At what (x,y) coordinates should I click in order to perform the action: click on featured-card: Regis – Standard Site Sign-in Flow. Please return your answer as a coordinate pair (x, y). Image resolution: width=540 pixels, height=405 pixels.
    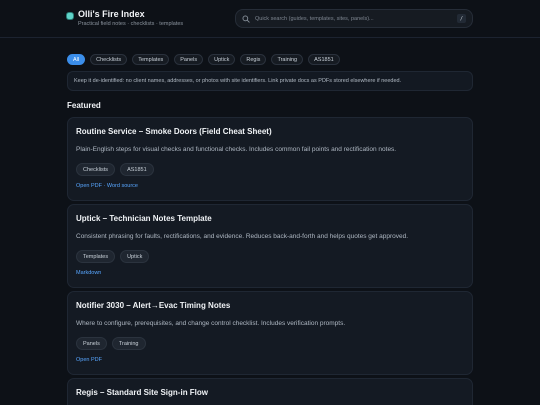
    Looking at the image, I should click on (270, 391).